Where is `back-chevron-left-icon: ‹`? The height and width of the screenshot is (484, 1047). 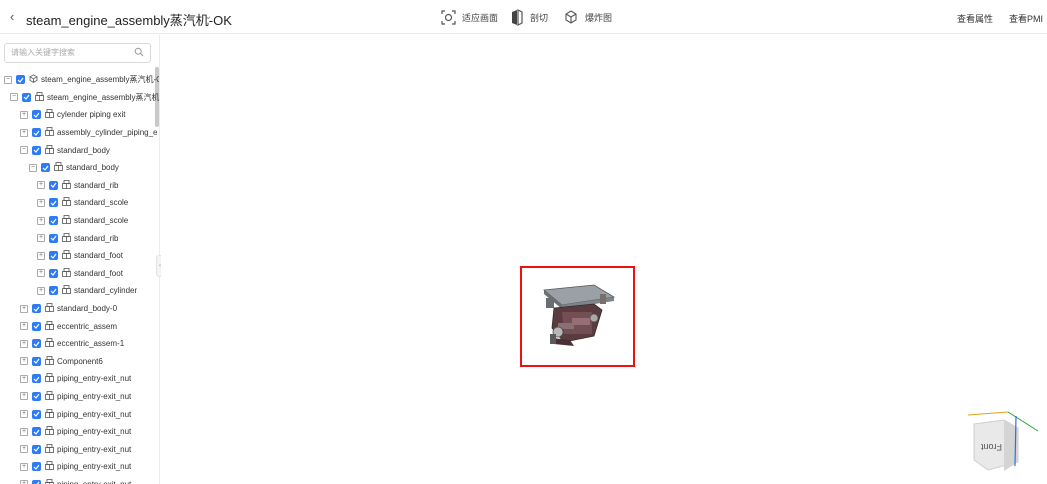 back-chevron-left-icon: ‹ is located at coordinates (12, 16).